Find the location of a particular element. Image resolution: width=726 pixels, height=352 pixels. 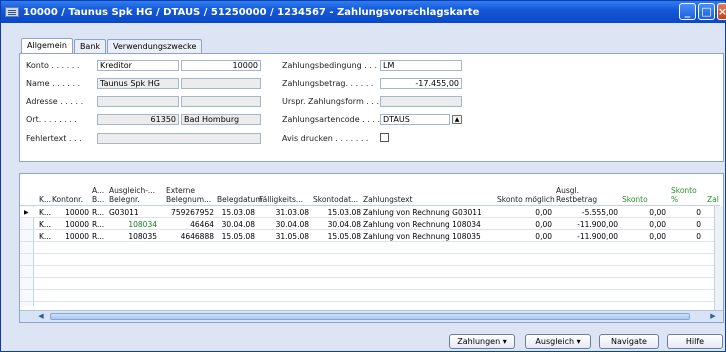

cell-skontodat: 15.03.08 is located at coordinates (337, 212).